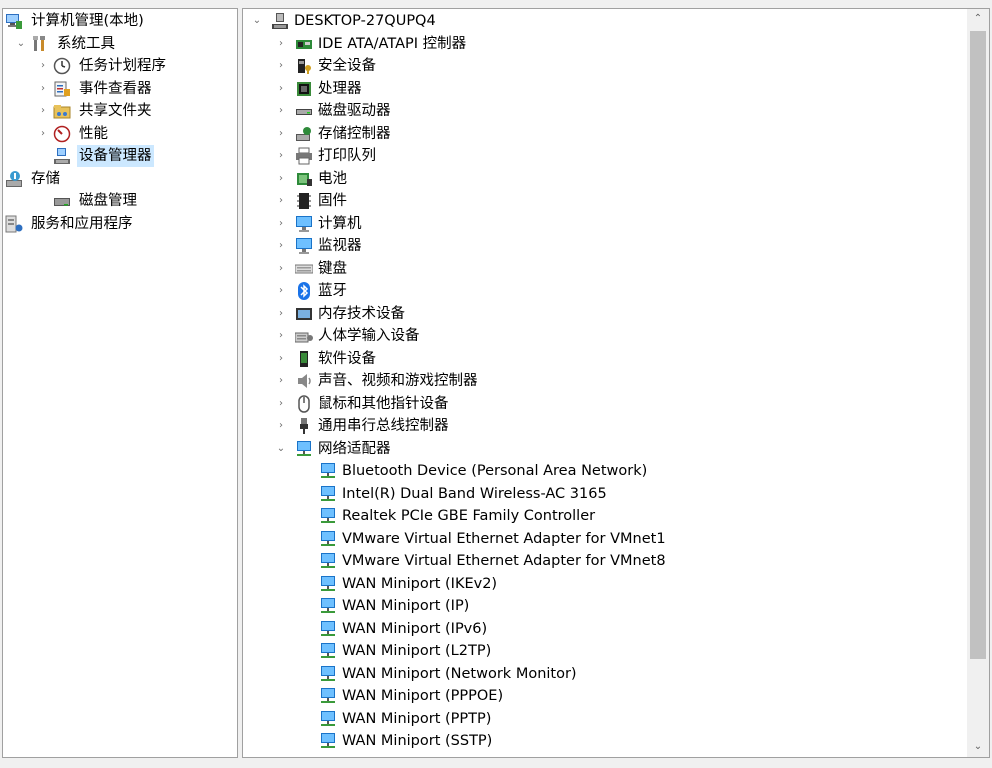  I want to click on right_tree-item: › 监视器, so click(604, 246).